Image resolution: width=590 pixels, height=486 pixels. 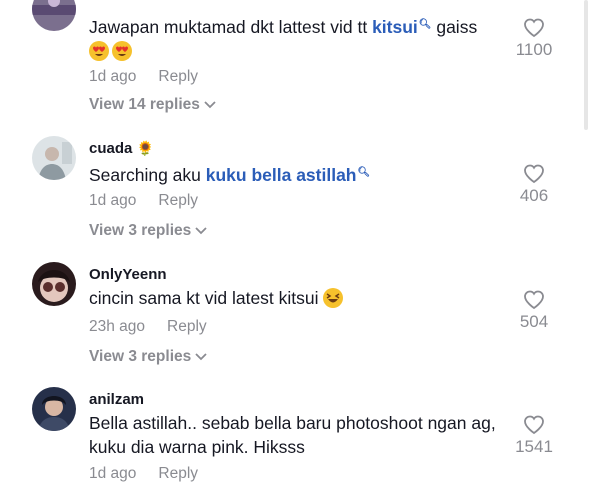 I want to click on like-count: 1541, so click(x=534, y=446).